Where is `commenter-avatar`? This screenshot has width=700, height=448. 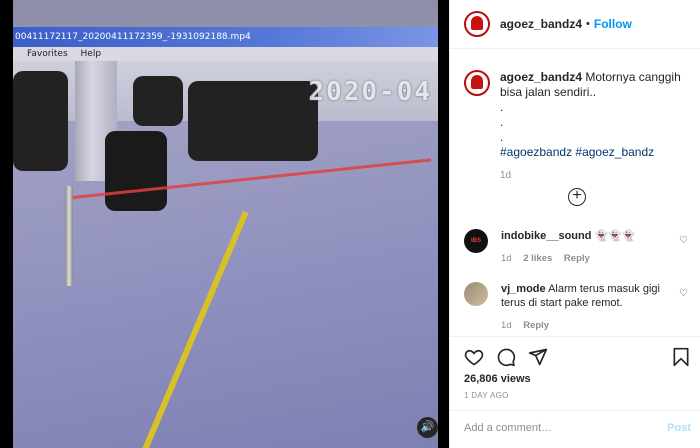
commenter-avatar is located at coordinates (476, 294).